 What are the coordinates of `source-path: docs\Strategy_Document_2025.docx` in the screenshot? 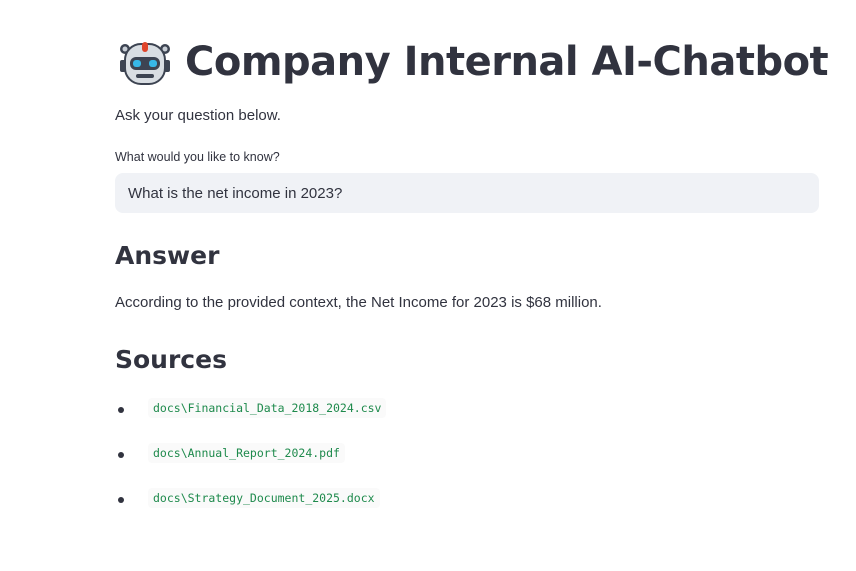 It's located at (264, 498).